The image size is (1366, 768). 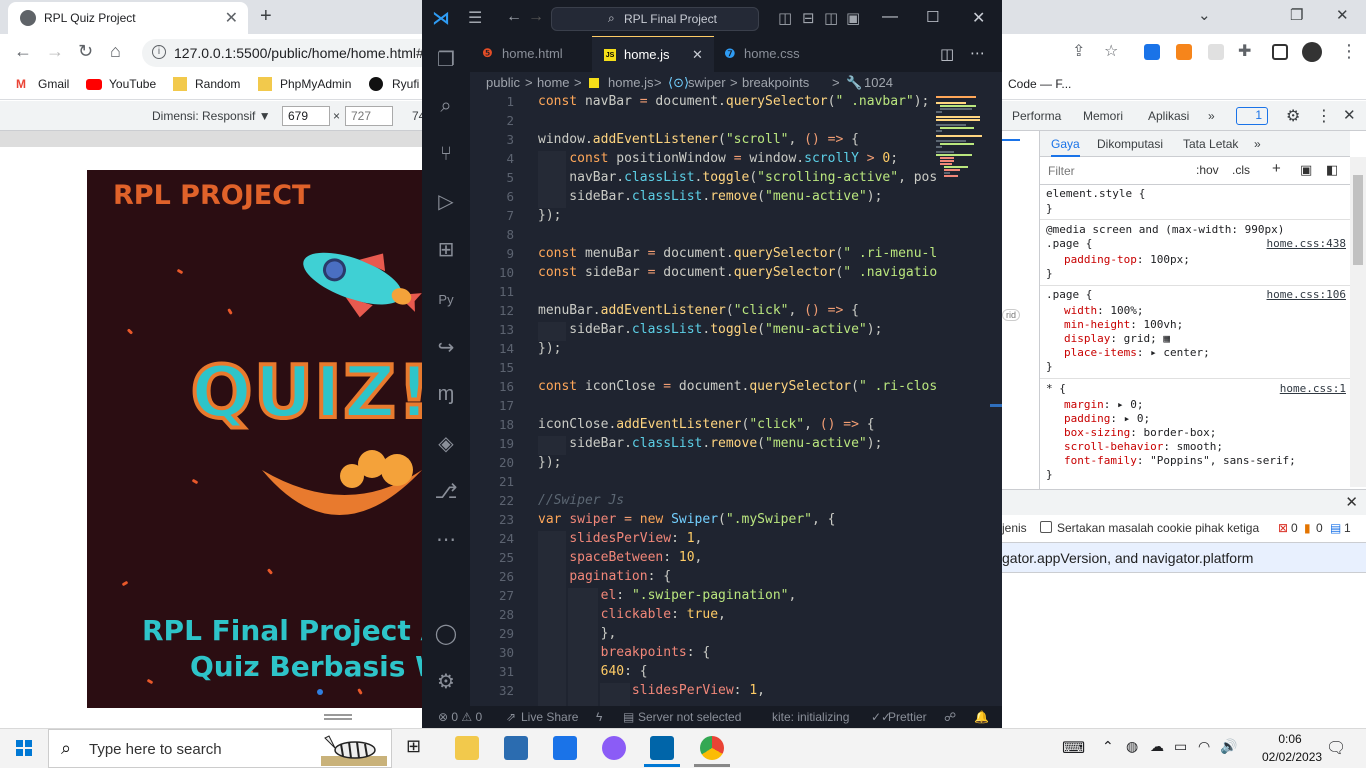 What do you see at coordinates (467, 748) in the screenshot?
I see `file-explorer-icon` at bounding box center [467, 748].